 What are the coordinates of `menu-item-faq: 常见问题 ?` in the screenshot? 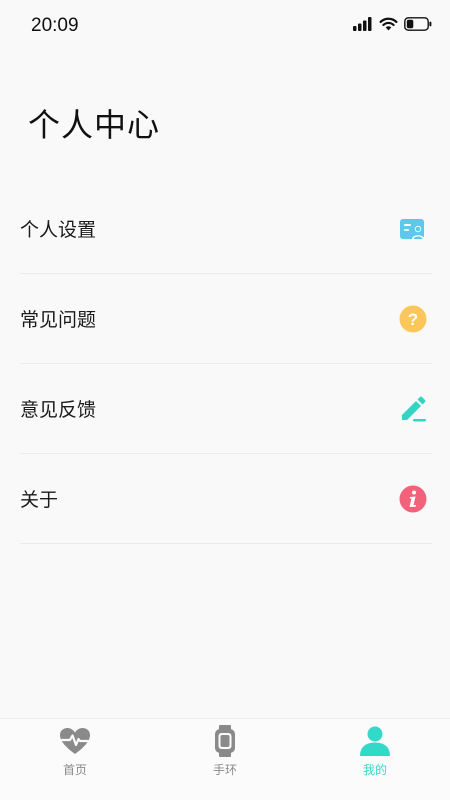 It's located at (226, 319).